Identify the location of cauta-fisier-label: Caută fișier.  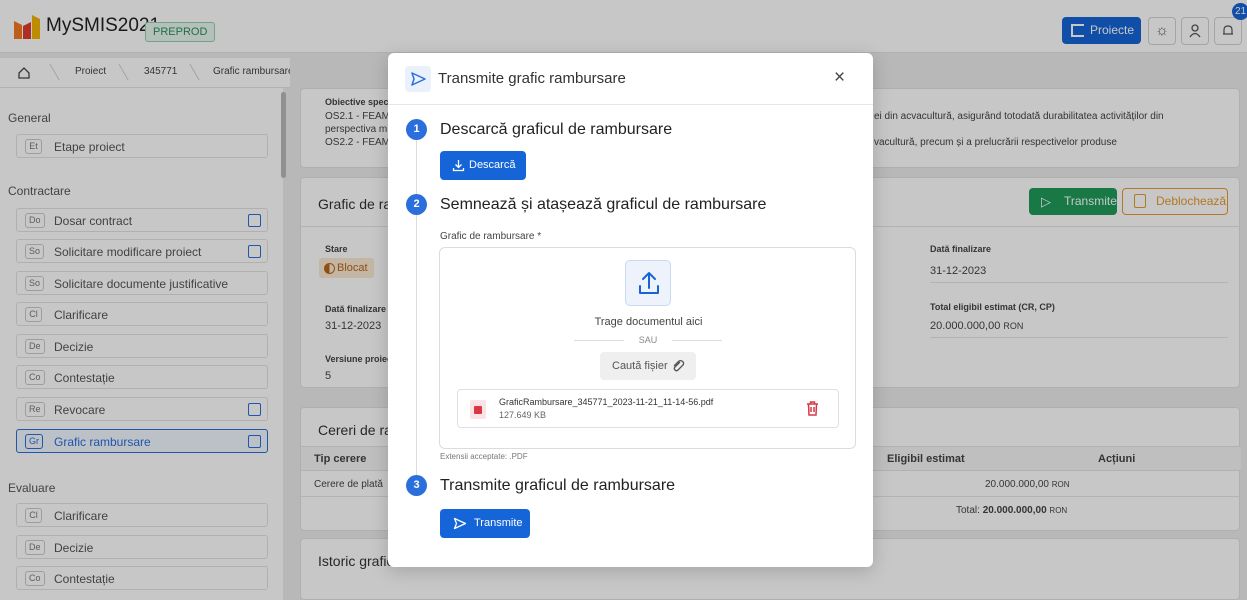
(640, 366).